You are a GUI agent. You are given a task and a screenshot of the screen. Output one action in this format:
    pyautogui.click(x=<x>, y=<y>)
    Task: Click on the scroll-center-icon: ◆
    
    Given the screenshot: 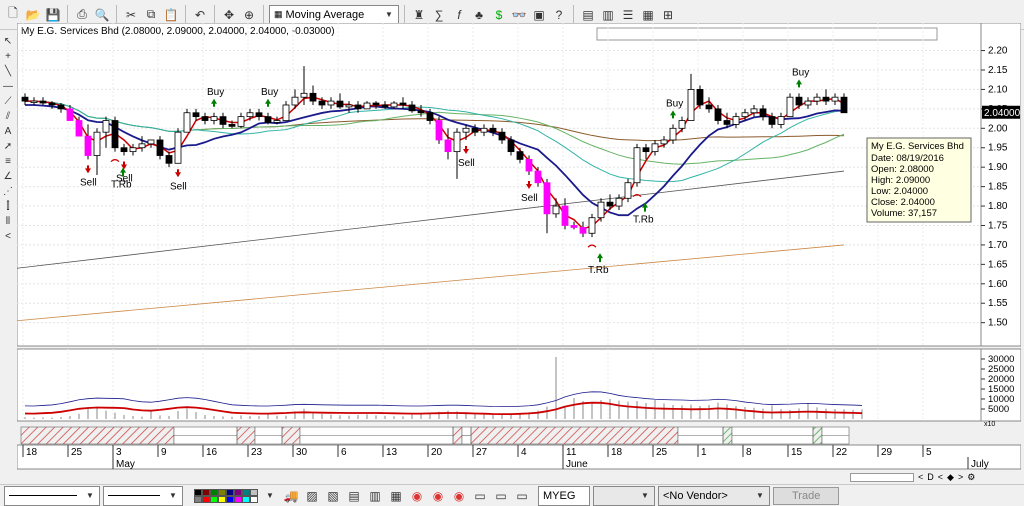 What is the action you would take?
    pyautogui.click(x=950, y=477)
    